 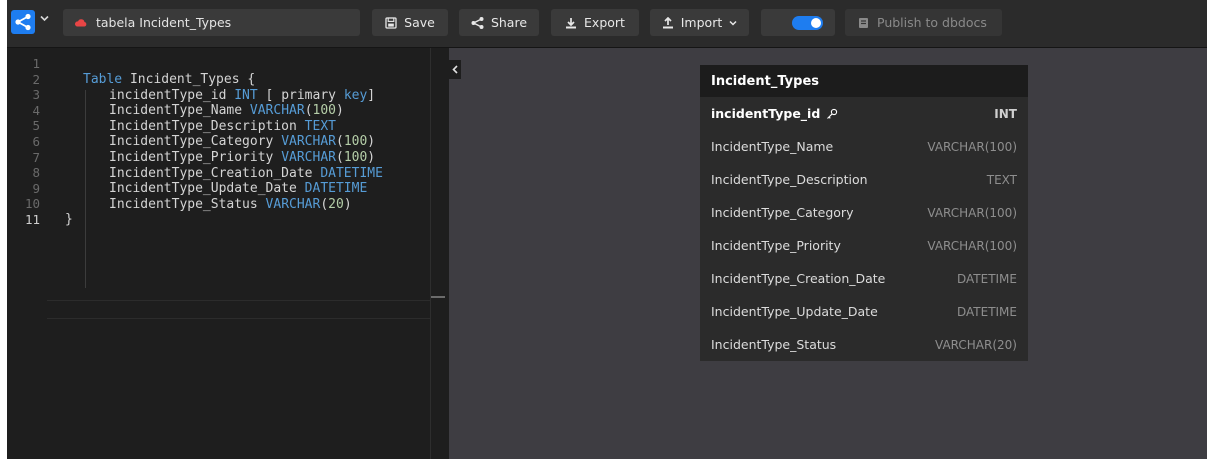 I want to click on field-name-text: IncidentType_Creation_Date, so click(x=798, y=278).